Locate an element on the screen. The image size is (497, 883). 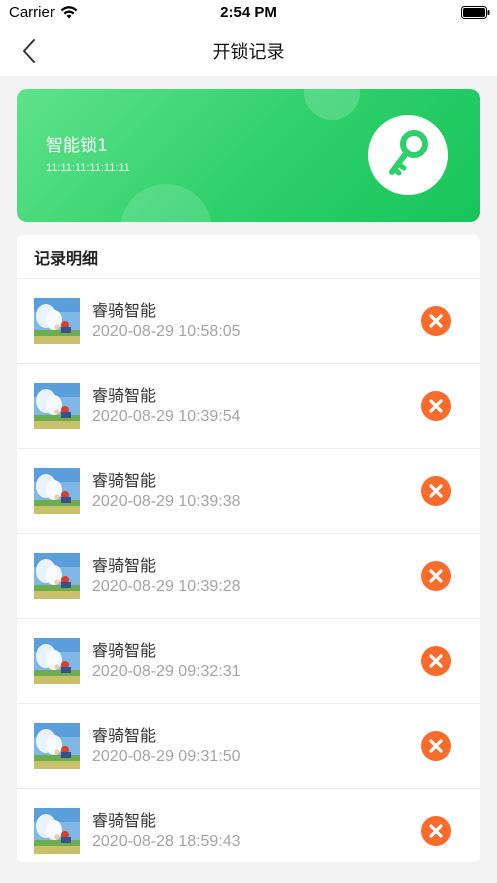
record-row: 睿骑智能 2020-08-29 10:39:28 is located at coordinates (248, 576).